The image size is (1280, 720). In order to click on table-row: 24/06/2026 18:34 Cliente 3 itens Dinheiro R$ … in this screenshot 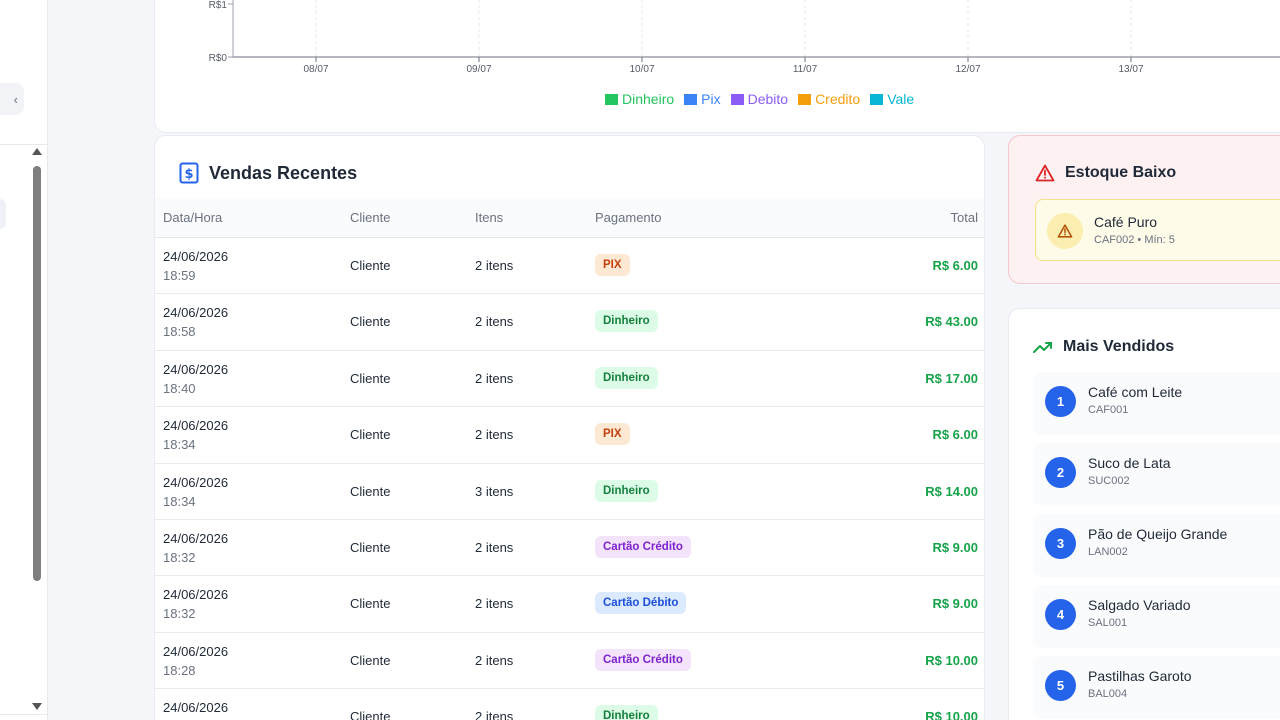, I will do `click(569, 492)`.